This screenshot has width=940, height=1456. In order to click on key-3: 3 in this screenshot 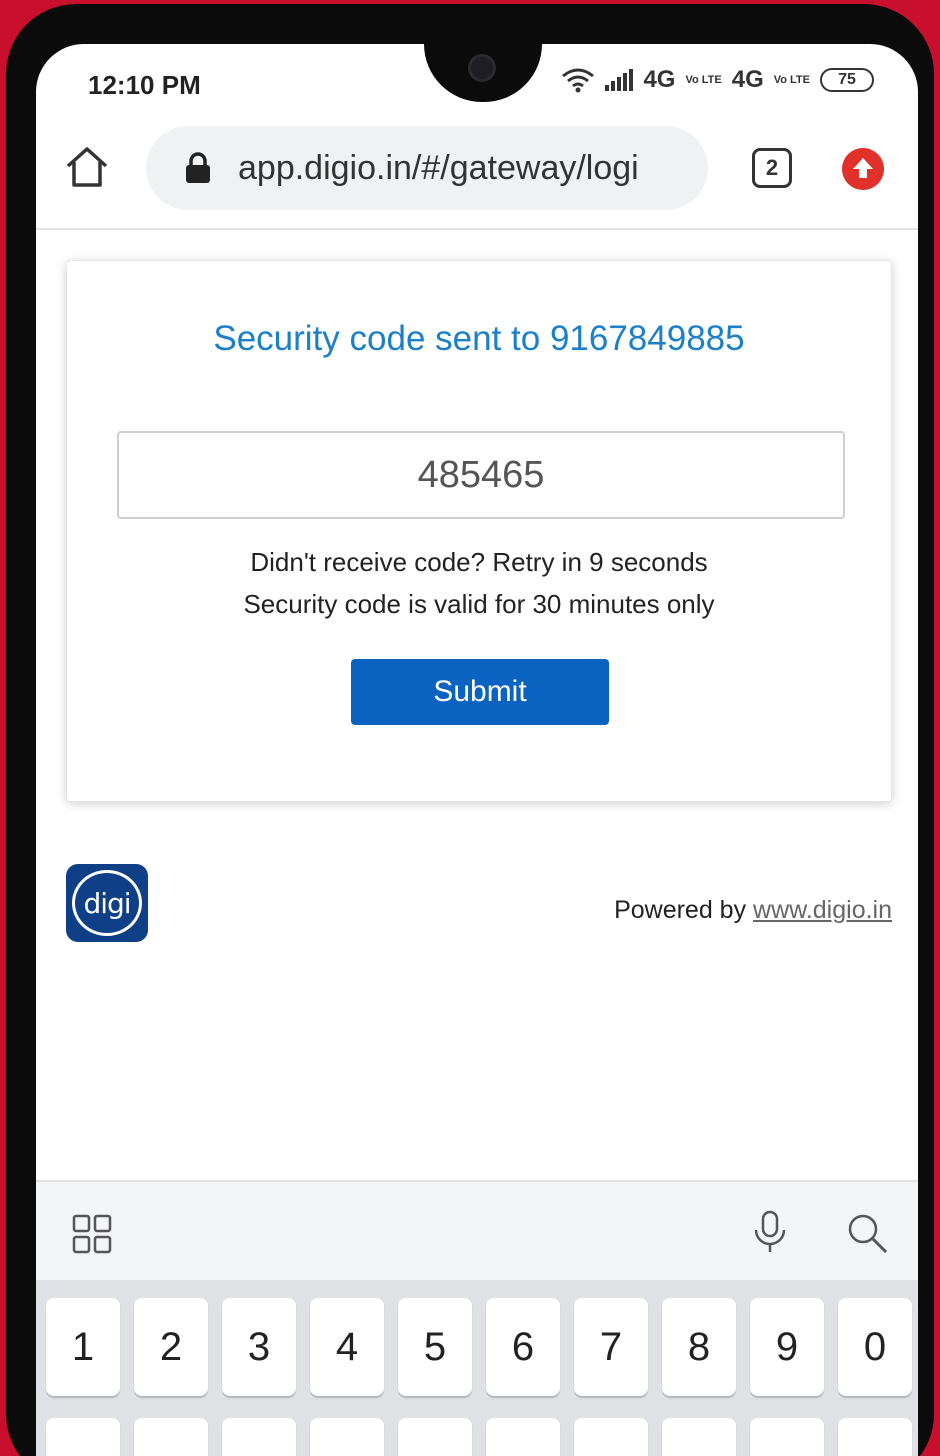, I will do `click(259, 1347)`.